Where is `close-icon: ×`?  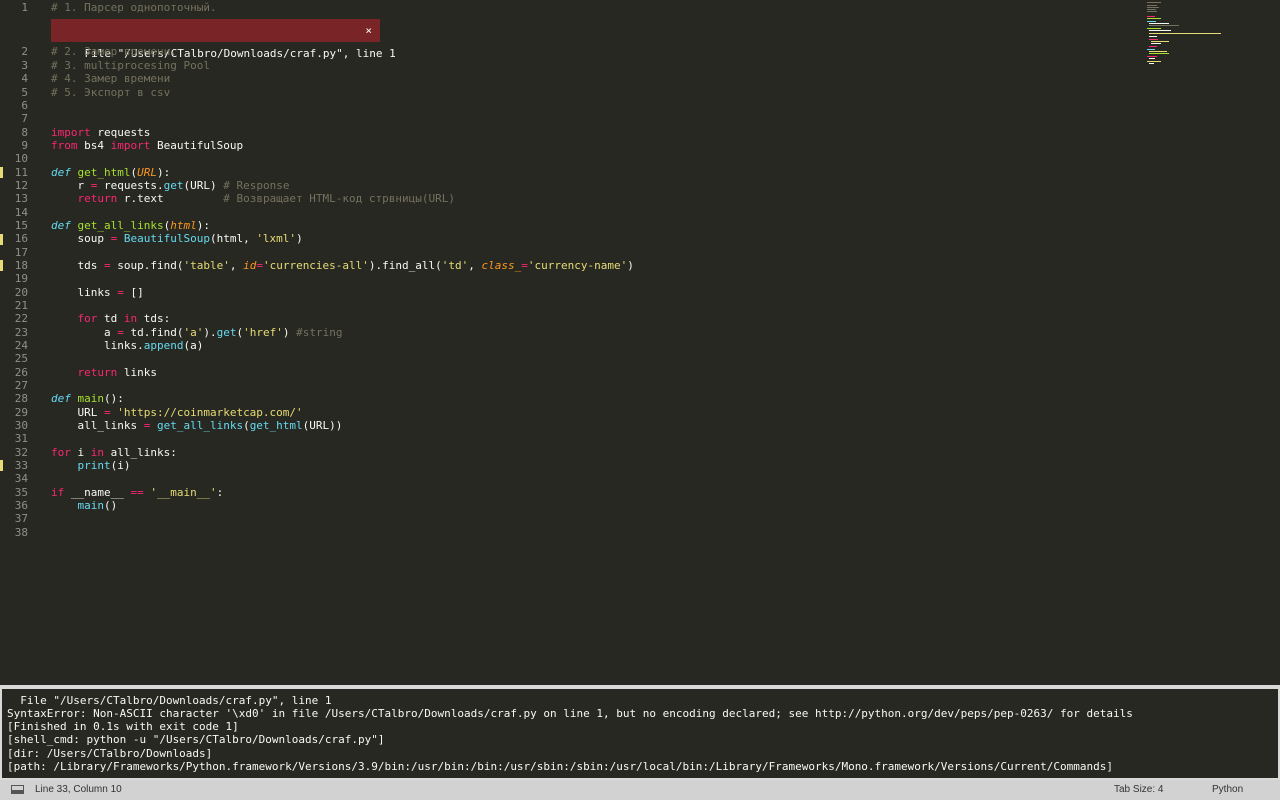
close-icon: × is located at coordinates (368, 30).